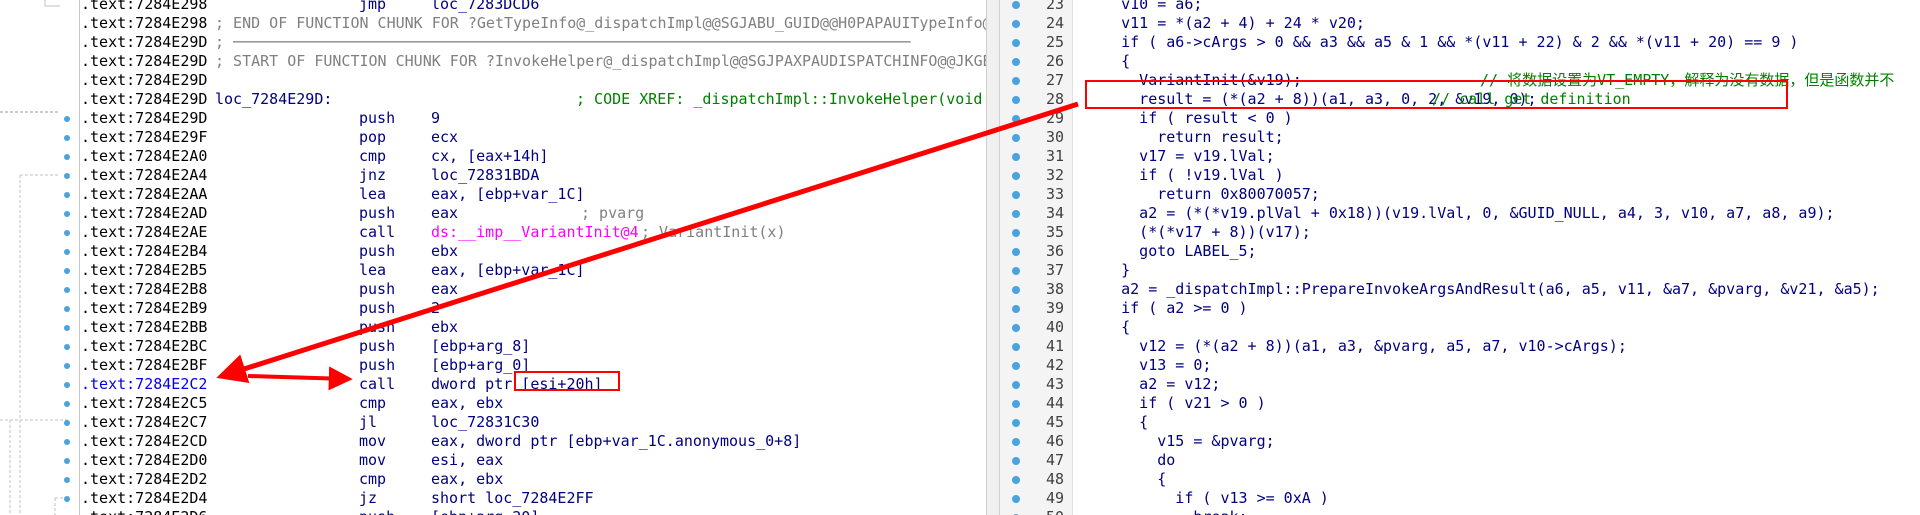 The width and height of the screenshot is (1920, 515). What do you see at coordinates (533, 346) in the screenshot?
I see `asm-row: .text:7284E2BC push [ebp+arg_8]` at bounding box center [533, 346].